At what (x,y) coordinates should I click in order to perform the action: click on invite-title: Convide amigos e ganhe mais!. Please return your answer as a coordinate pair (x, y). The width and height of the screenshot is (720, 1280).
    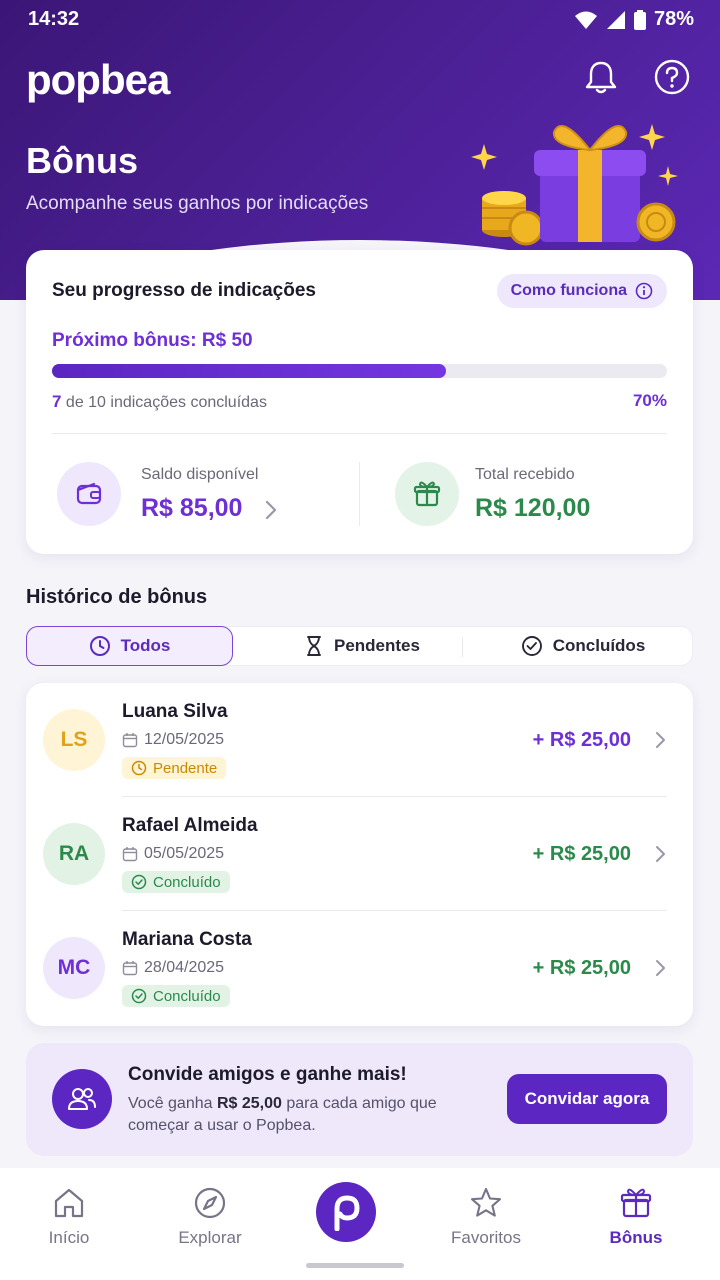
    Looking at the image, I should click on (267, 1074).